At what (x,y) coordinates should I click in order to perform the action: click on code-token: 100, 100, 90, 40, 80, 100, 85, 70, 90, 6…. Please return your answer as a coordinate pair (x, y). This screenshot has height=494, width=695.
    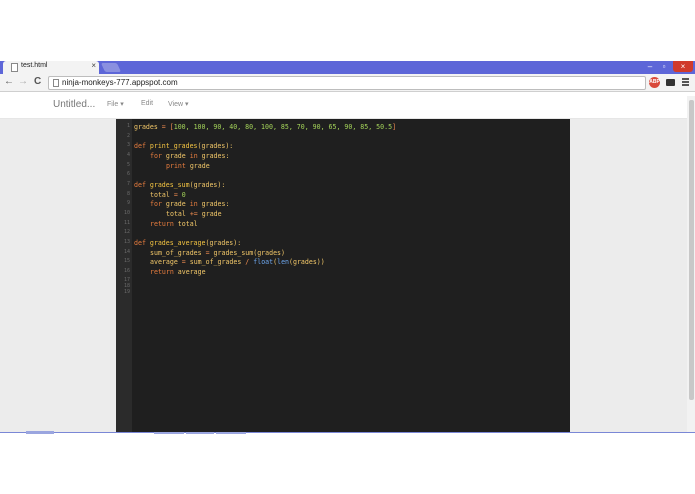
    Looking at the image, I should click on (283, 127).